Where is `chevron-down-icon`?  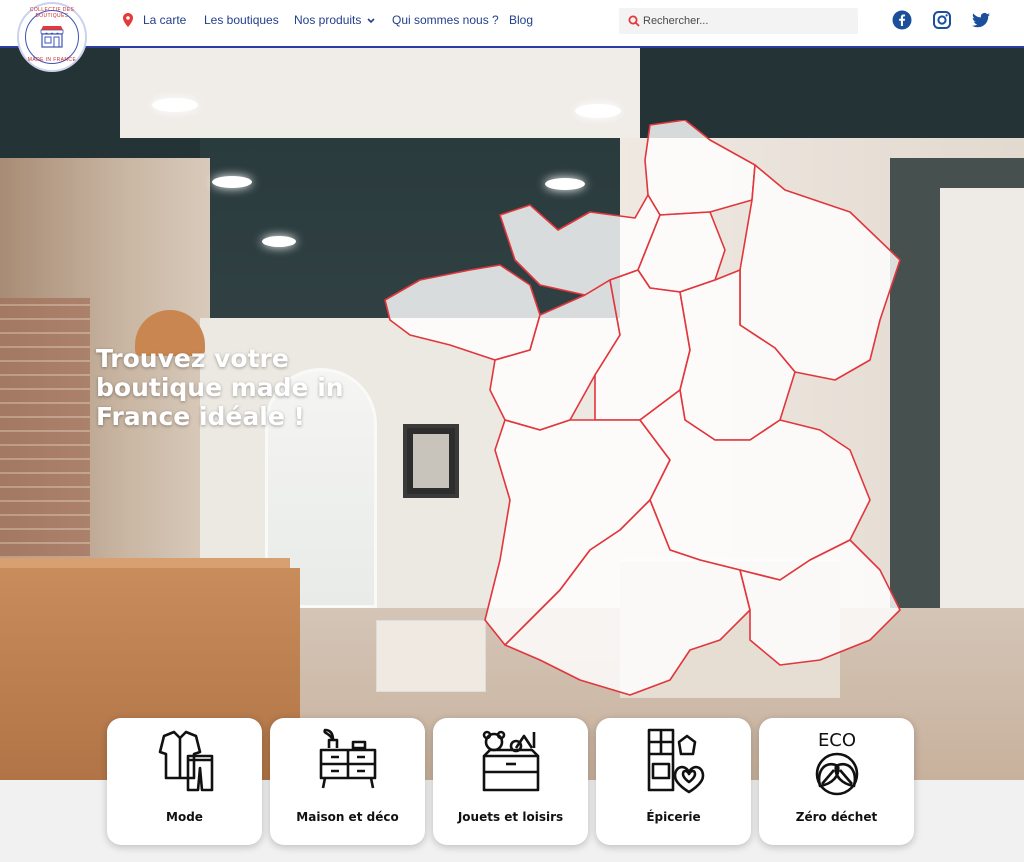
chevron-down-icon is located at coordinates (371, 20).